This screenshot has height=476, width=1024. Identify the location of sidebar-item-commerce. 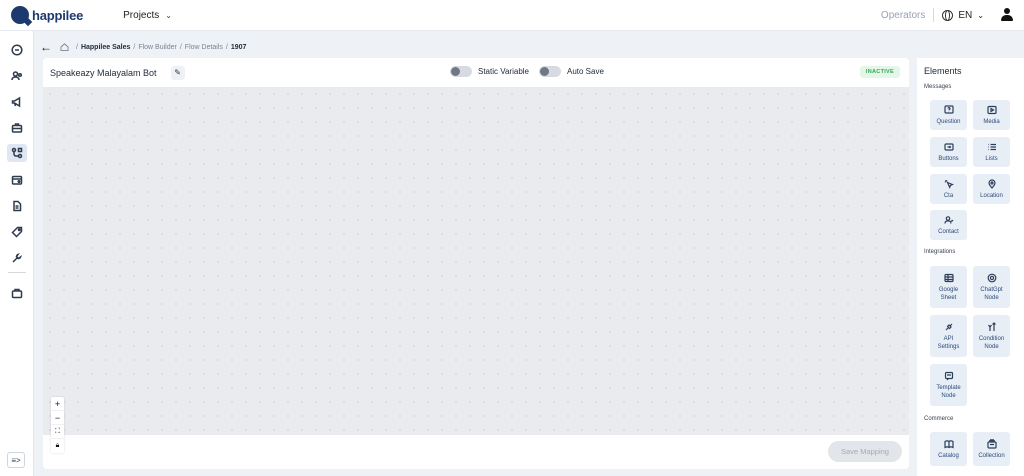
(17, 293).